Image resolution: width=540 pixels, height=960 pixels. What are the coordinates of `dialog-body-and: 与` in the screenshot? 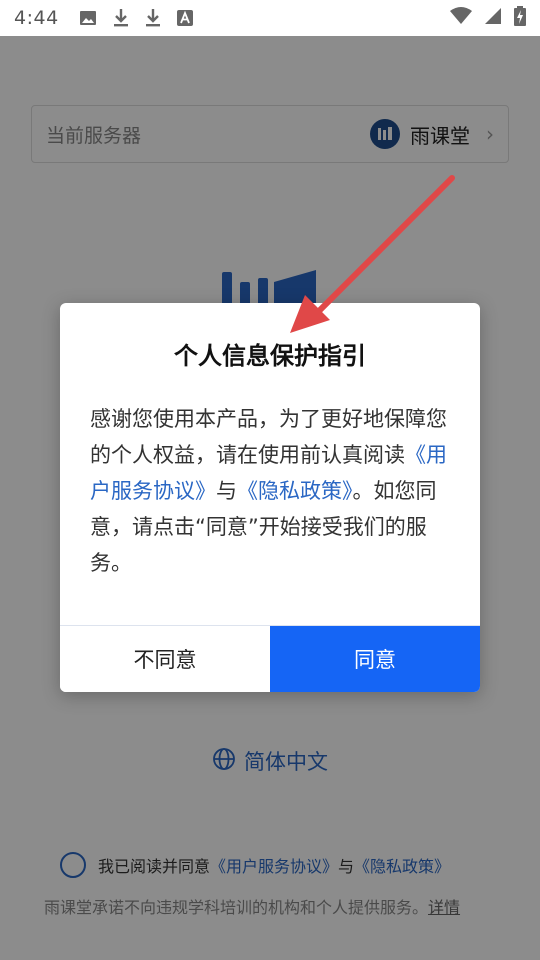 It's located at (226, 491).